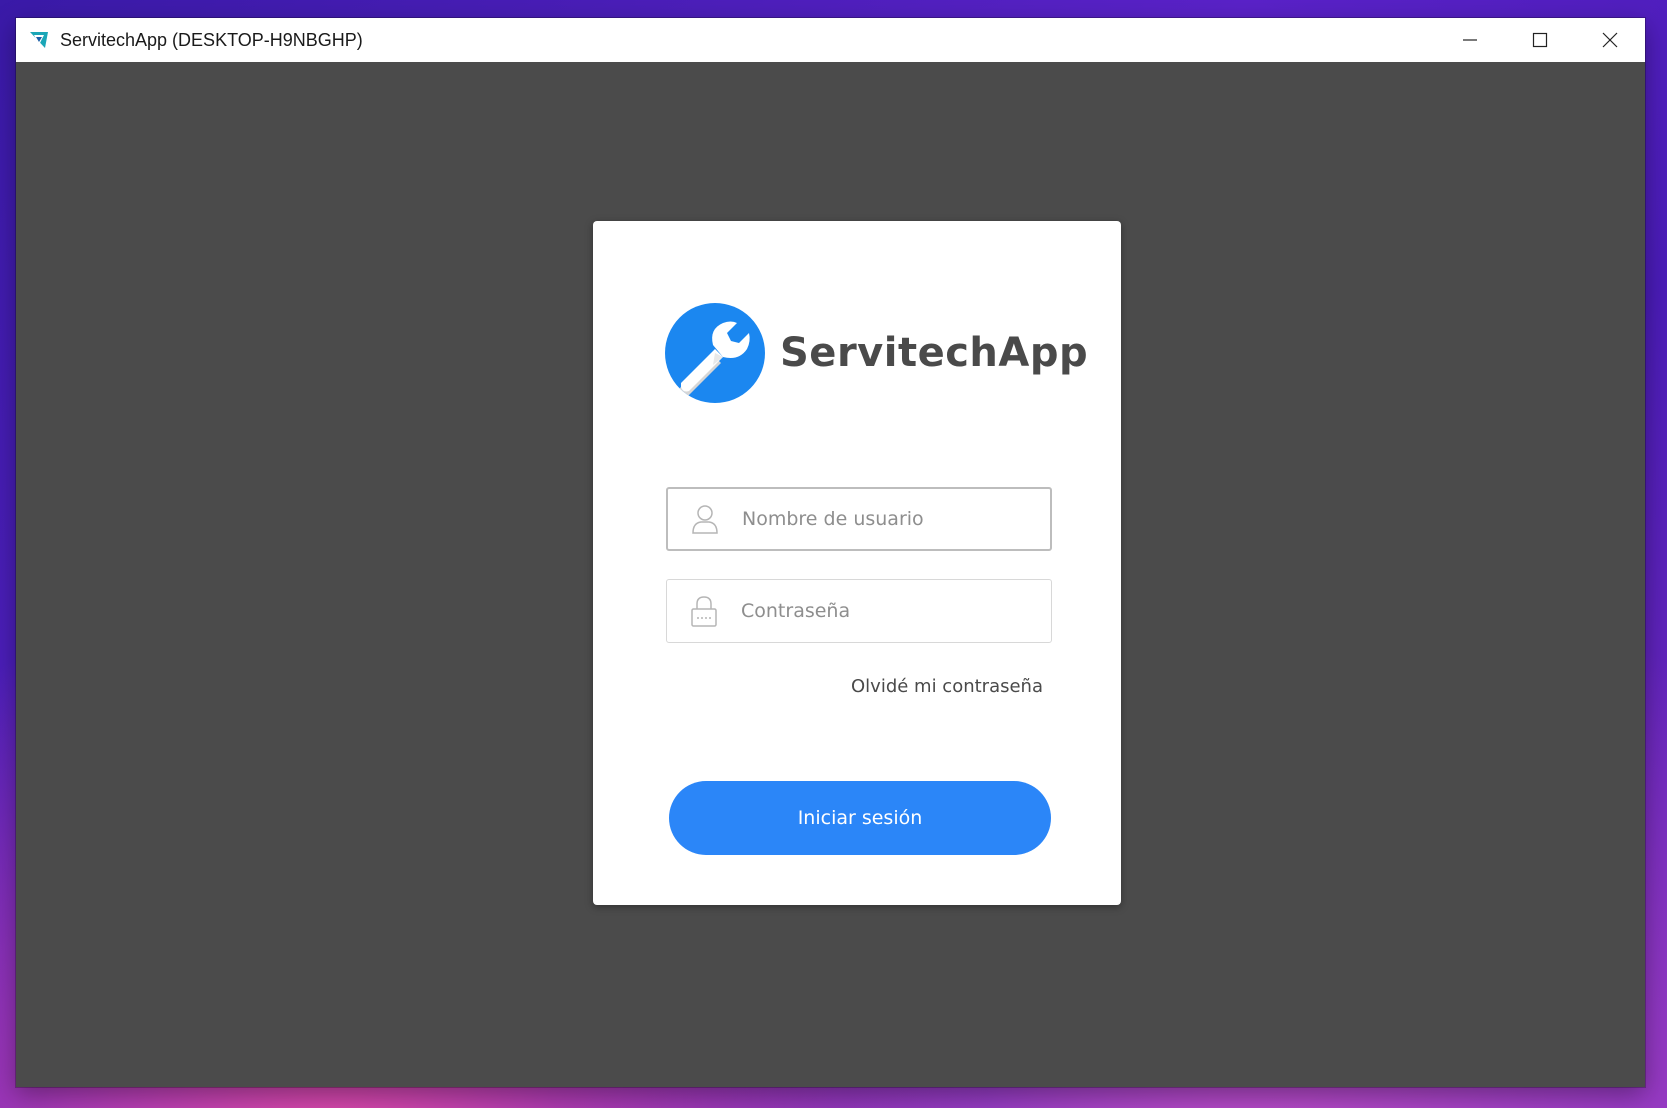 Image resolution: width=1667 pixels, height=1108 pixels. Describe the element at coordinates (830, 40) in the screenshot. I see `title-bar: ServitechApp (DESKTOP-H9NBGHP)` at that location.